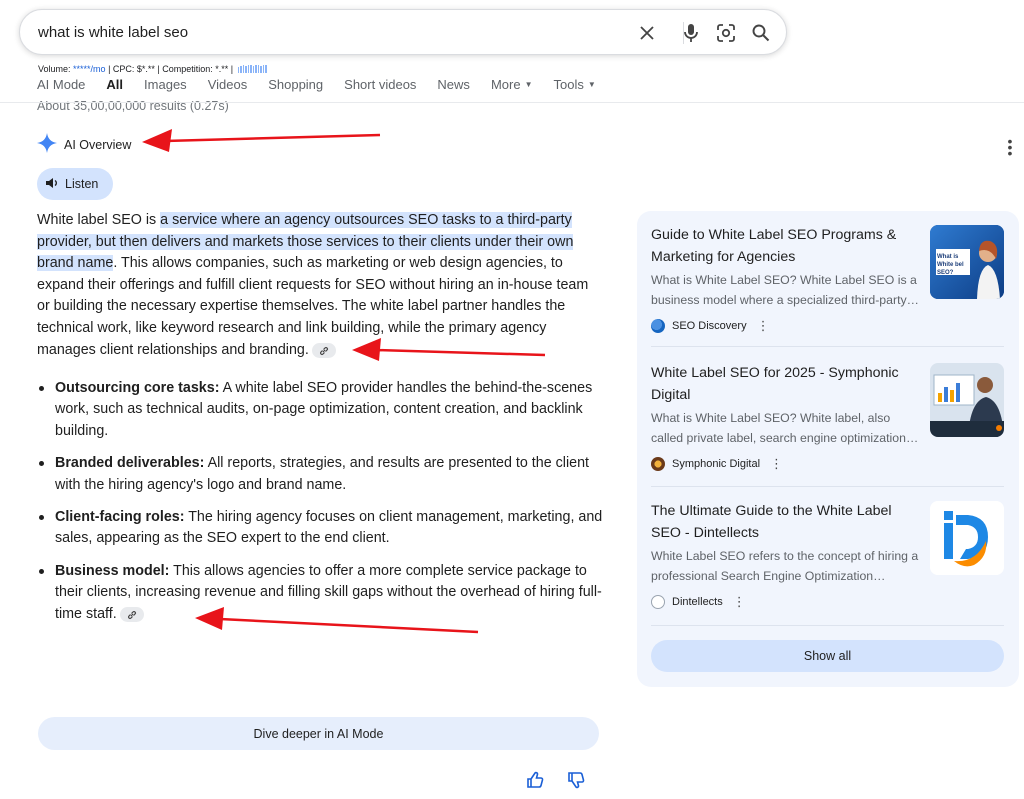  Describe the element at coordinates (130, 463) in the screenshot. I see `bullet-term: Branded deliverables:` at that location.